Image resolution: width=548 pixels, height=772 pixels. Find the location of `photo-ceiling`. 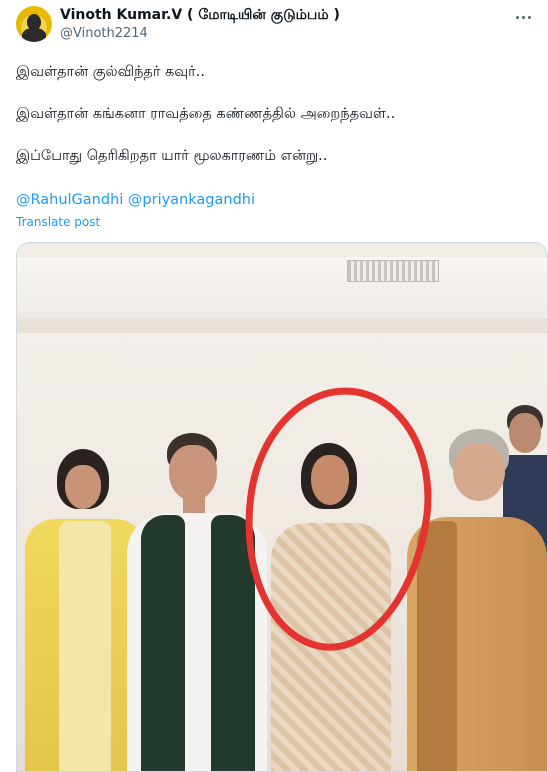

photo-ceiling is located at coordinates (282, 288).